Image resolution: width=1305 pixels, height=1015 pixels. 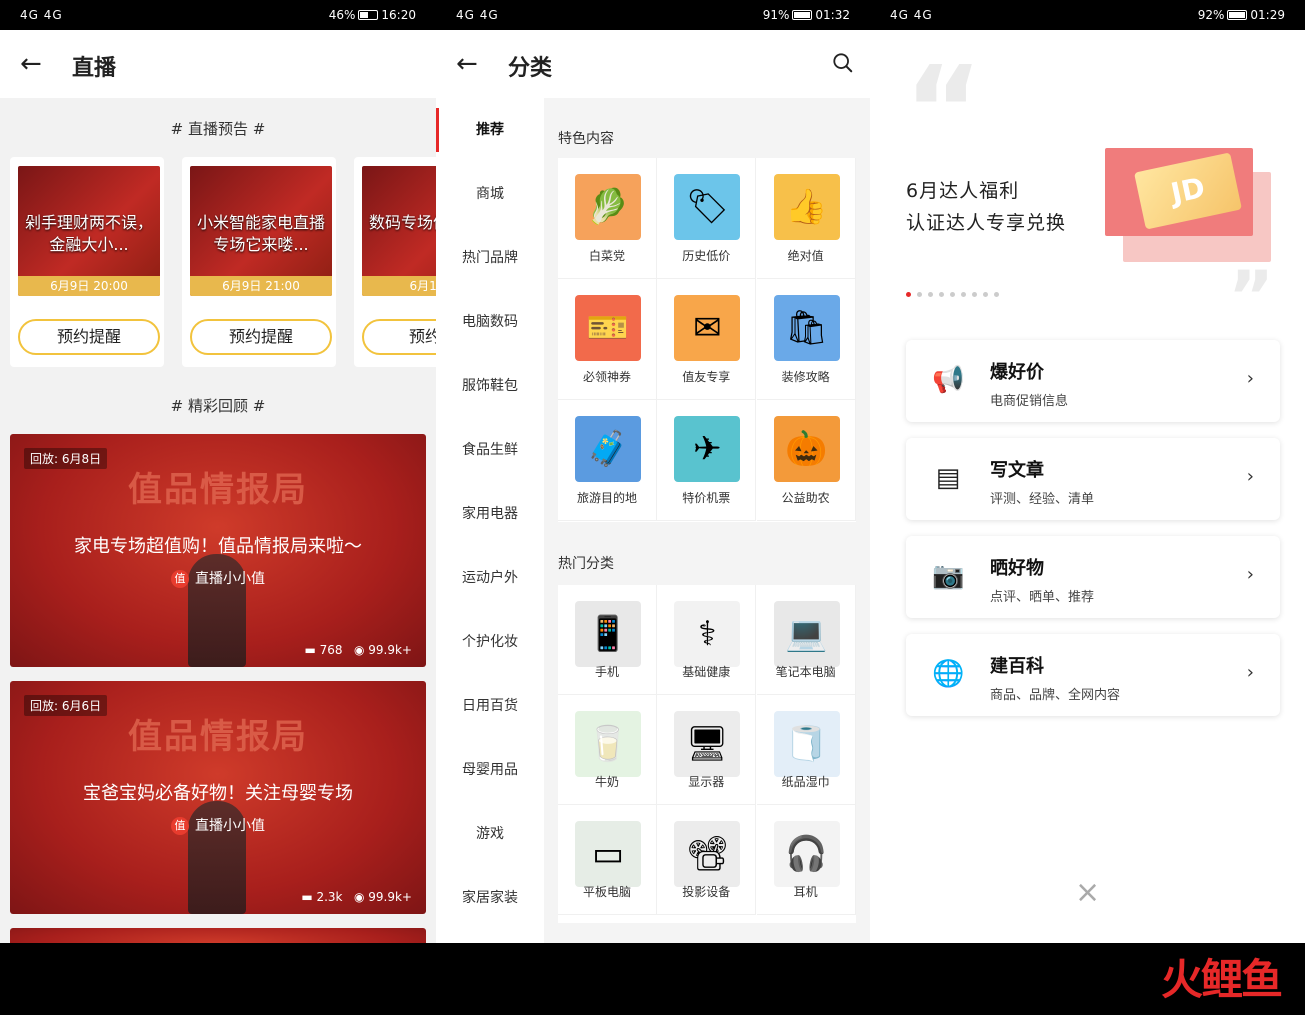 I want to click on preview-card: 剁手理财两不误，金融大小... 6月9日 20:00 预约提醒, so click(x=87, y=262).